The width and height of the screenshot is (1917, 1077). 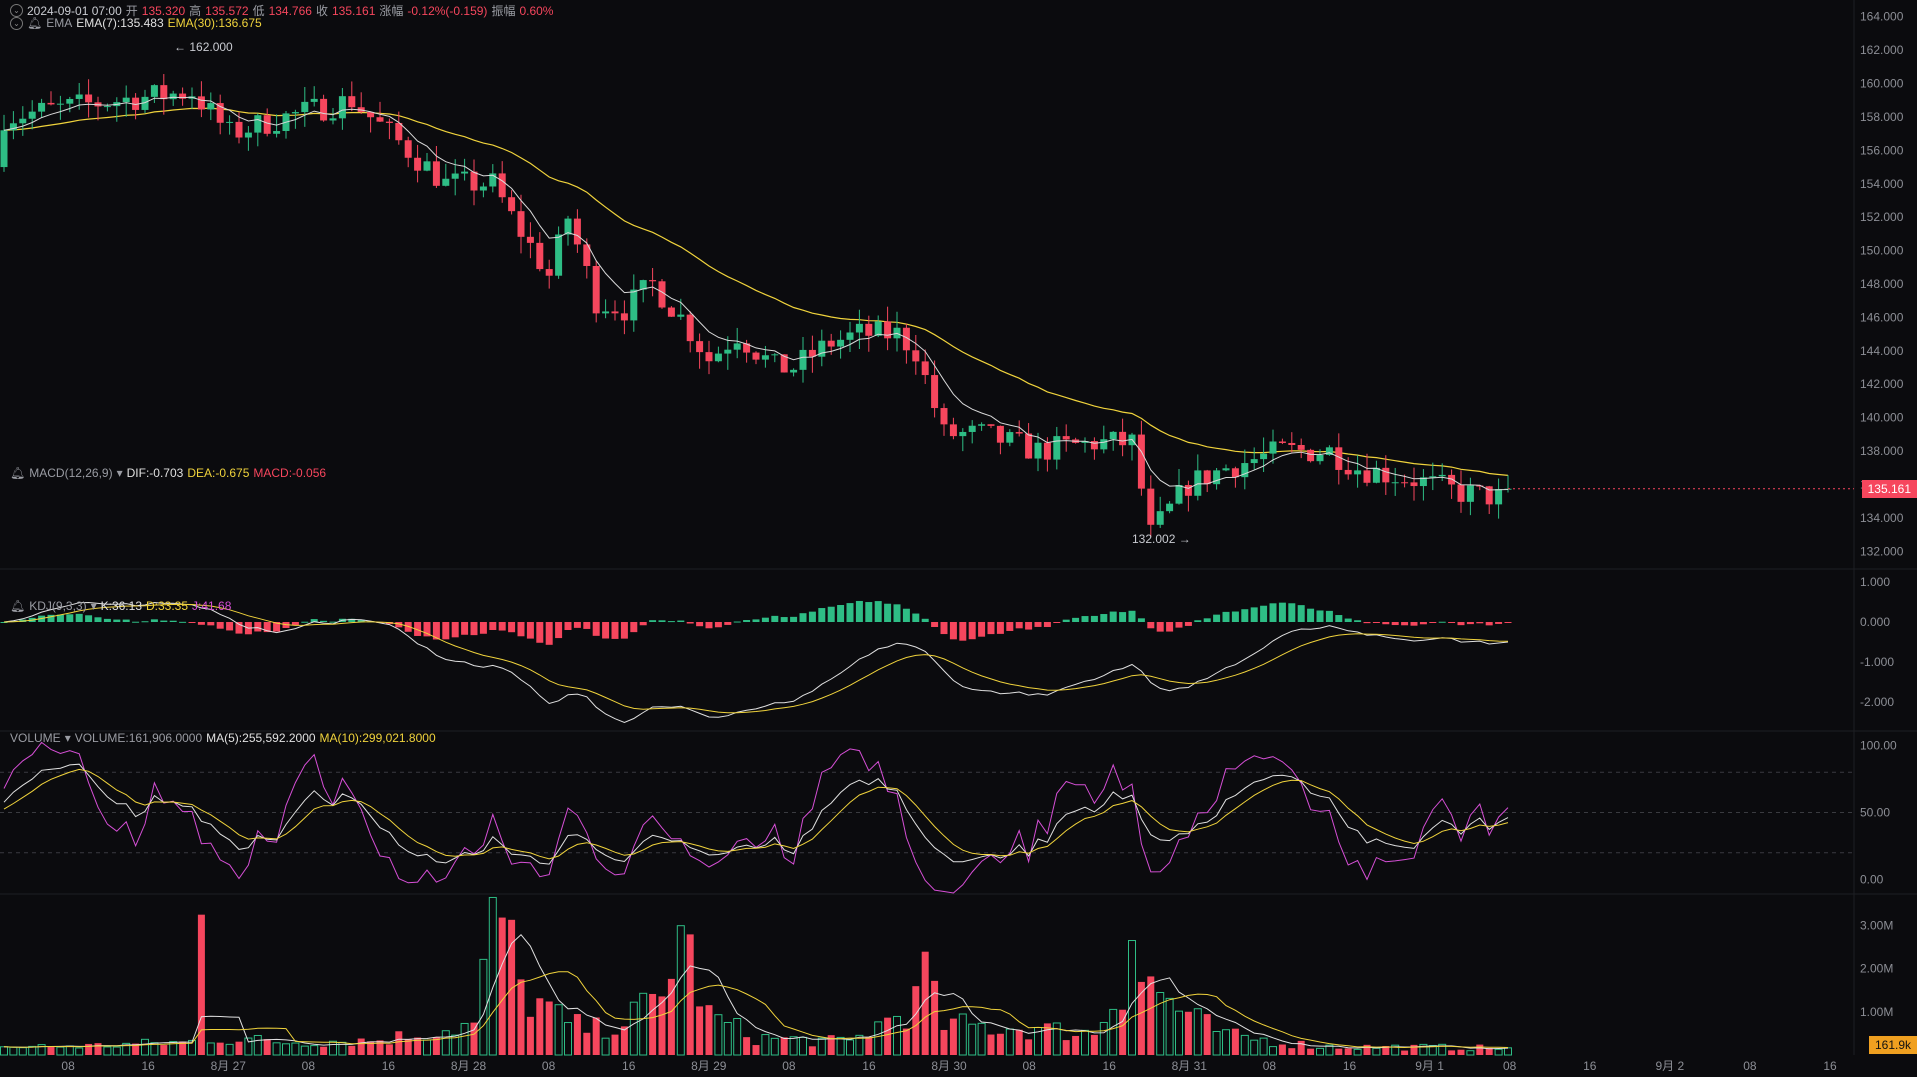 I want to click on volume-value: VOLUME:161,906.0000, so click(x=138, y=738).